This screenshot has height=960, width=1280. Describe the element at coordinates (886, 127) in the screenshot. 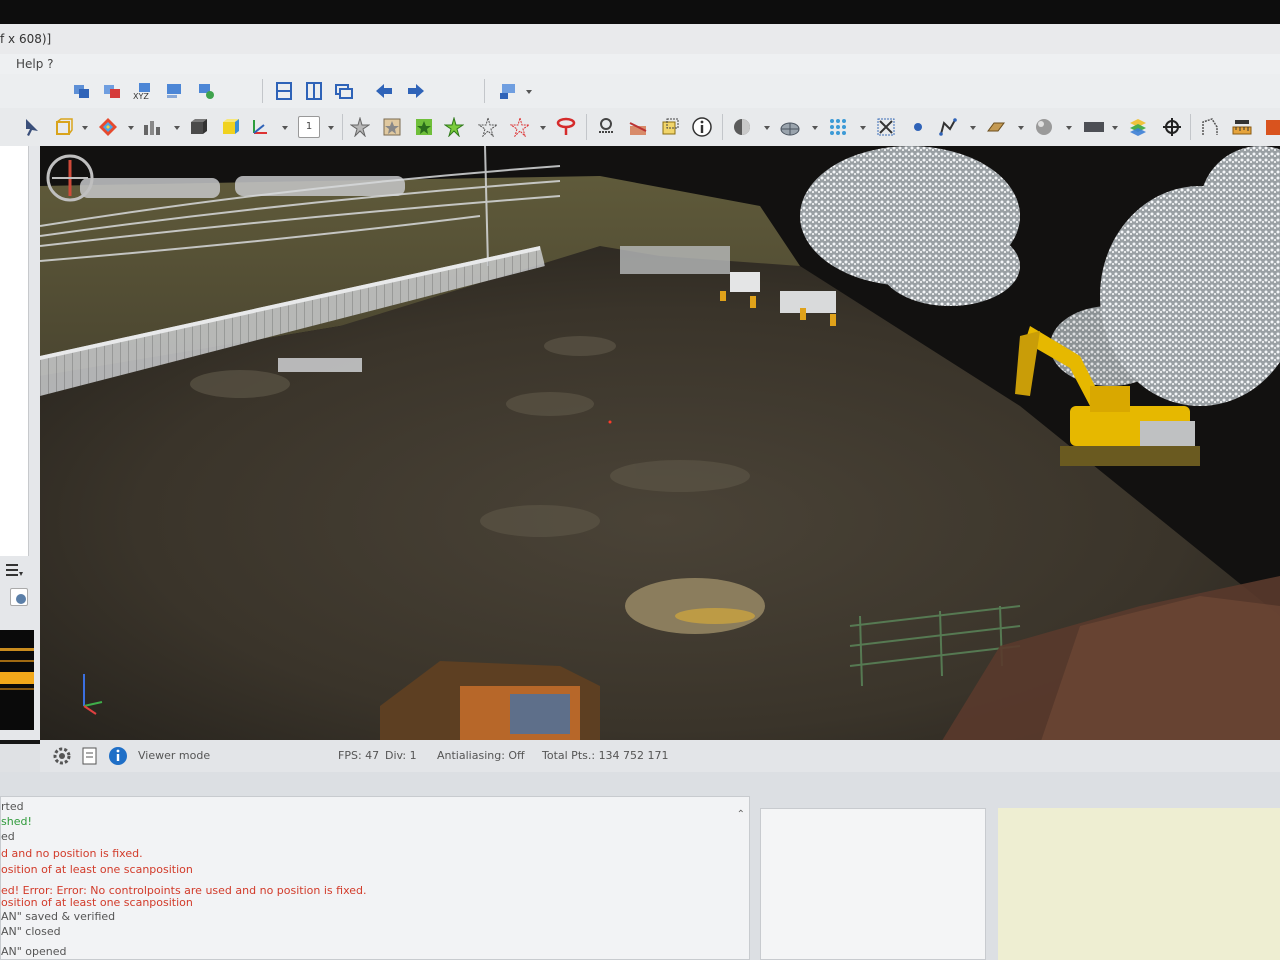

I see `crosshair-icon` at that location.